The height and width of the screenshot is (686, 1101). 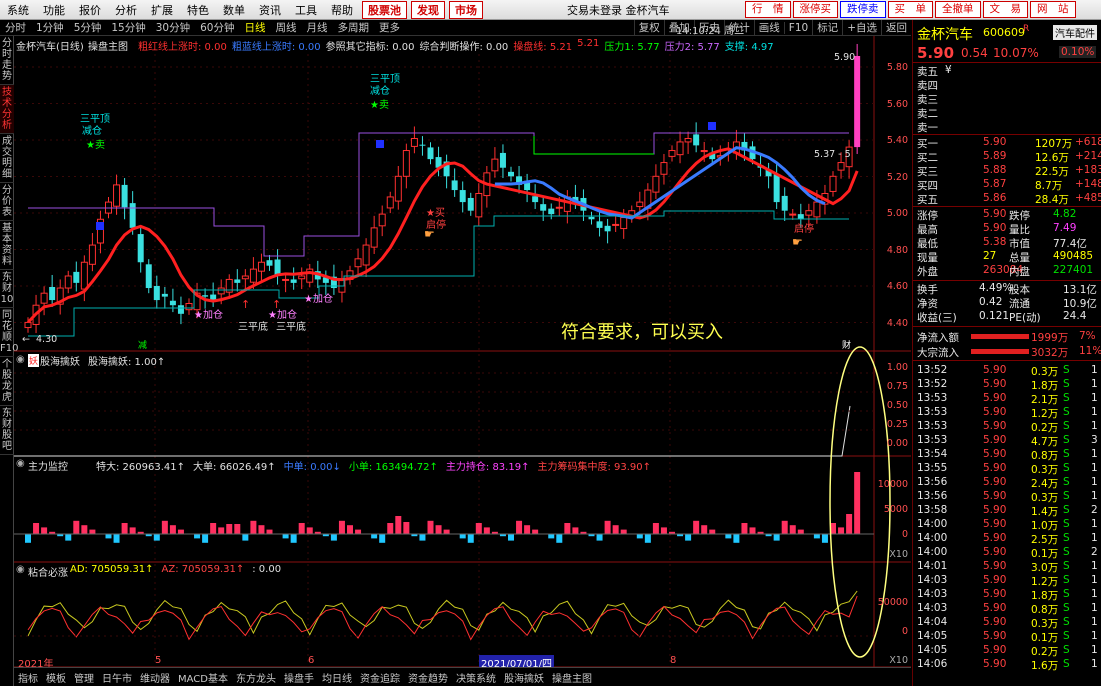 I want to click on limit-up-buy-button: 涨停买, so click(x=815, y=9).